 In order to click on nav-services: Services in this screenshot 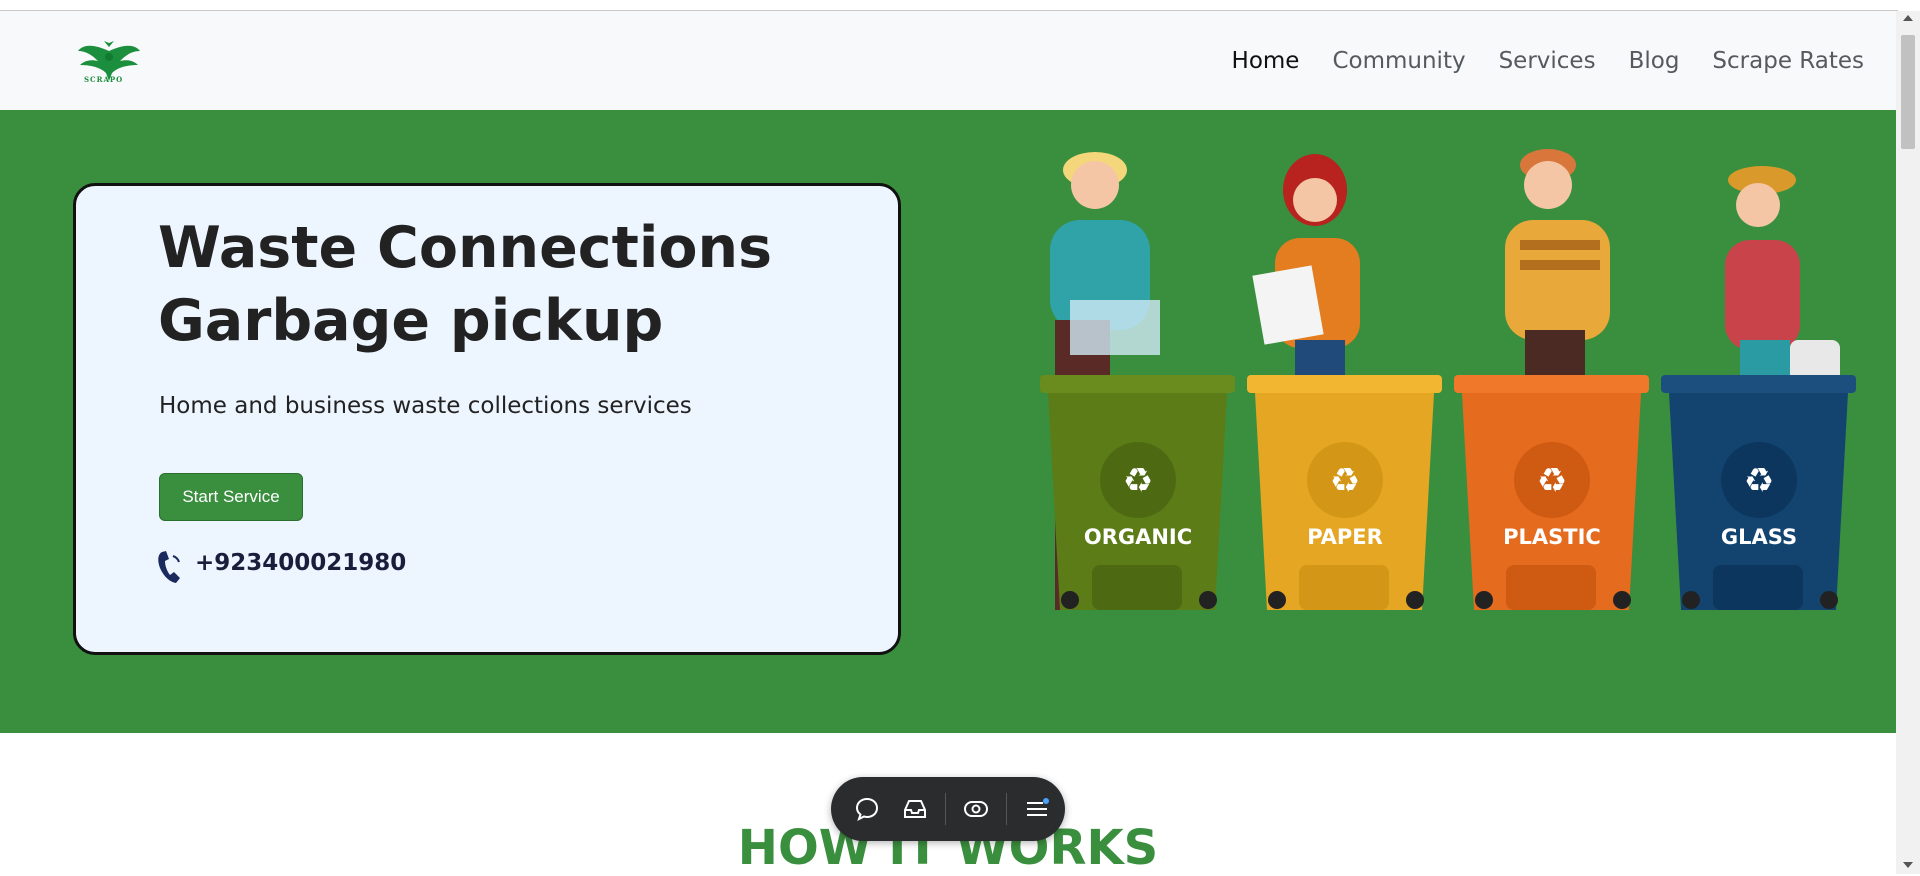, I will do `click(1547, 61)`.